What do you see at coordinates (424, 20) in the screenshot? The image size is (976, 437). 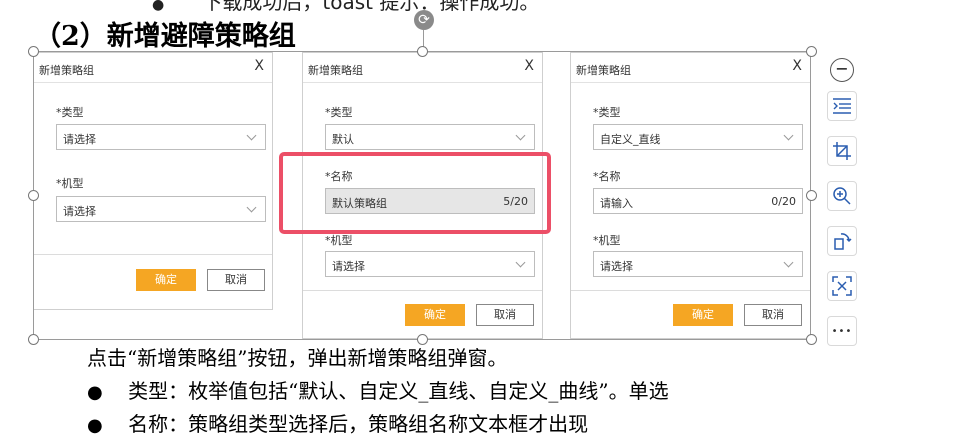 I see `rotate-handle-icon: ⟳` at bounding box center [424, 20].